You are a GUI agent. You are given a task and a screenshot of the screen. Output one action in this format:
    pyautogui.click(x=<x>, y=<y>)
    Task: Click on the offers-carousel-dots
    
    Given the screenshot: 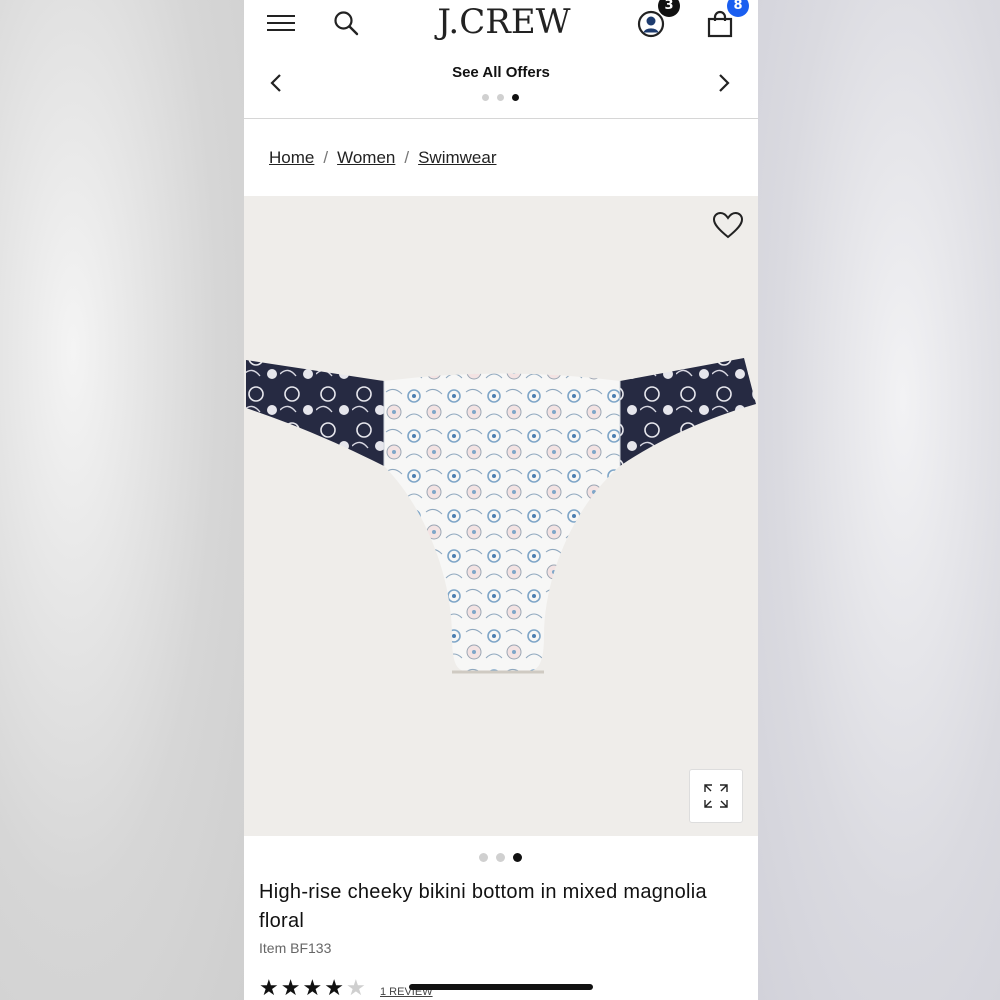 What is the action you would take?
    pyautogui.click(x=500, y=97)
    